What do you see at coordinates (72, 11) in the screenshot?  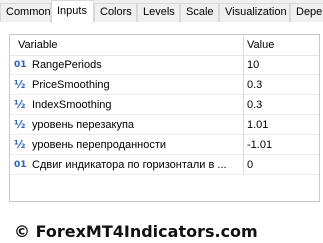 I see `tab-inputs: Inputs` at bounding box center [72, 11].